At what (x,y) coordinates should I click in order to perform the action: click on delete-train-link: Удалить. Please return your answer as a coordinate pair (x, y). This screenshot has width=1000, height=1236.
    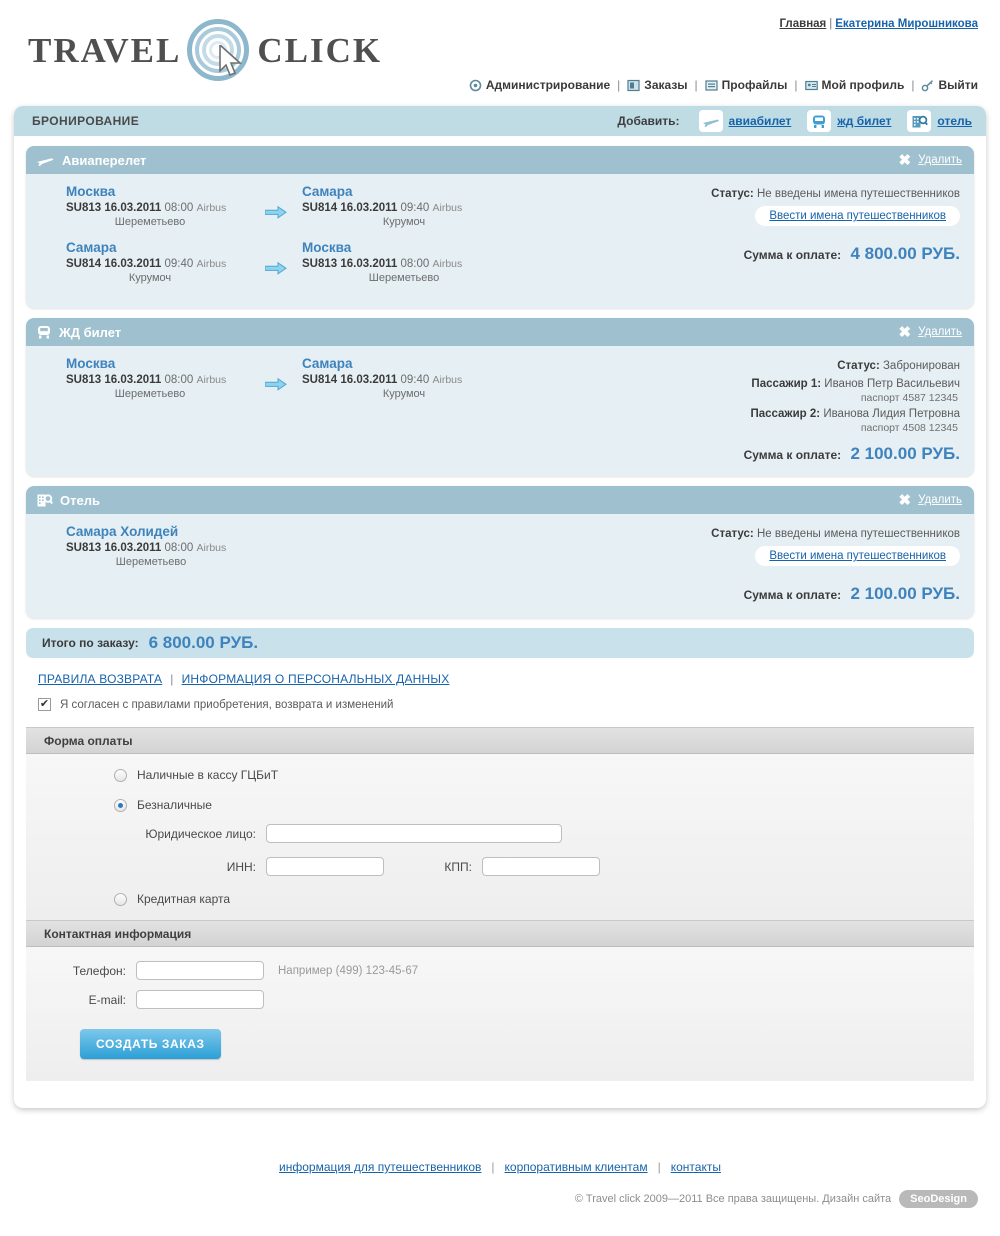
    Looking at the image, I should click on (940, 332).